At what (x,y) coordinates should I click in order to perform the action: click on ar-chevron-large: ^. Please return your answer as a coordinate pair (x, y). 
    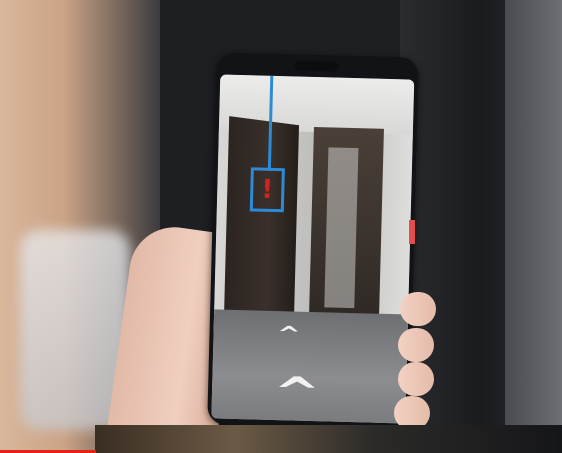
    Looking at the image, I should click on (296, 393).